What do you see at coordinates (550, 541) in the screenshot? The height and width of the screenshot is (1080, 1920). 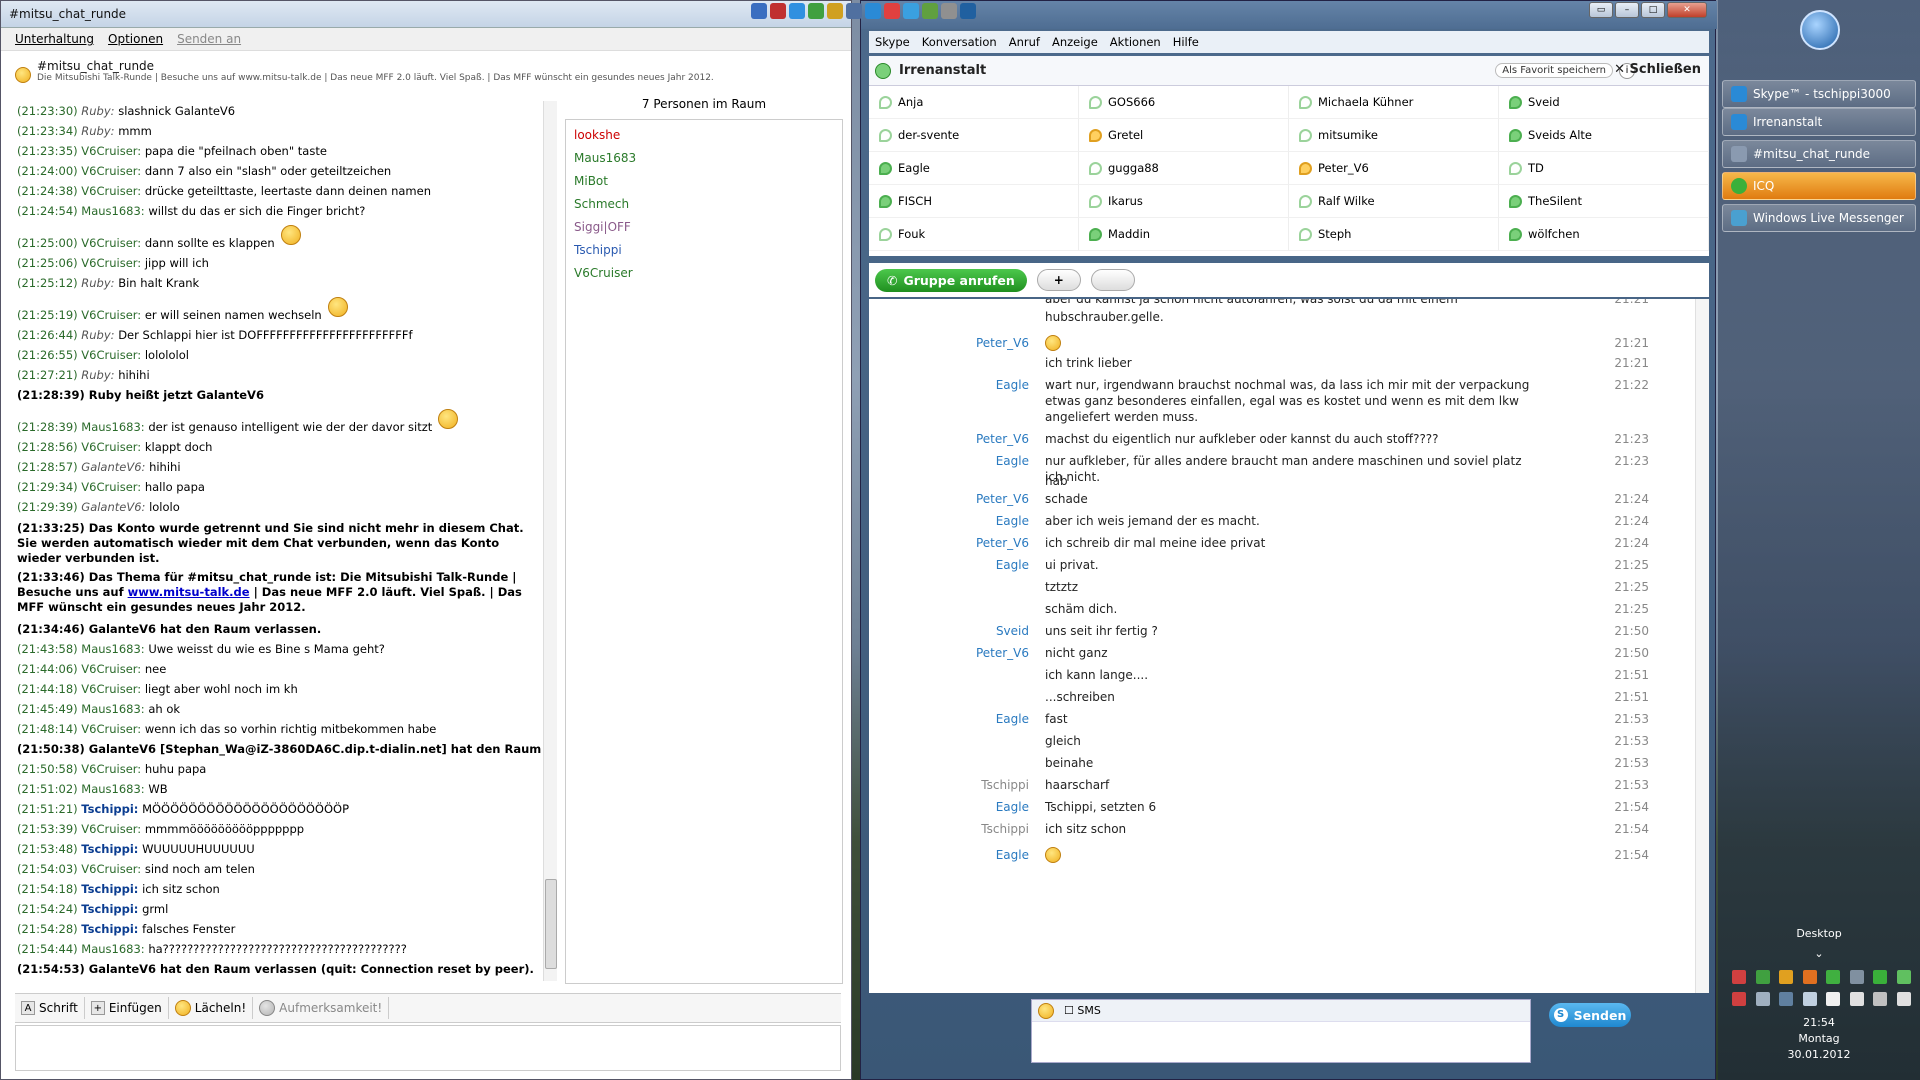 I see `chat-scrollbar` at bounding box center [550, 541].